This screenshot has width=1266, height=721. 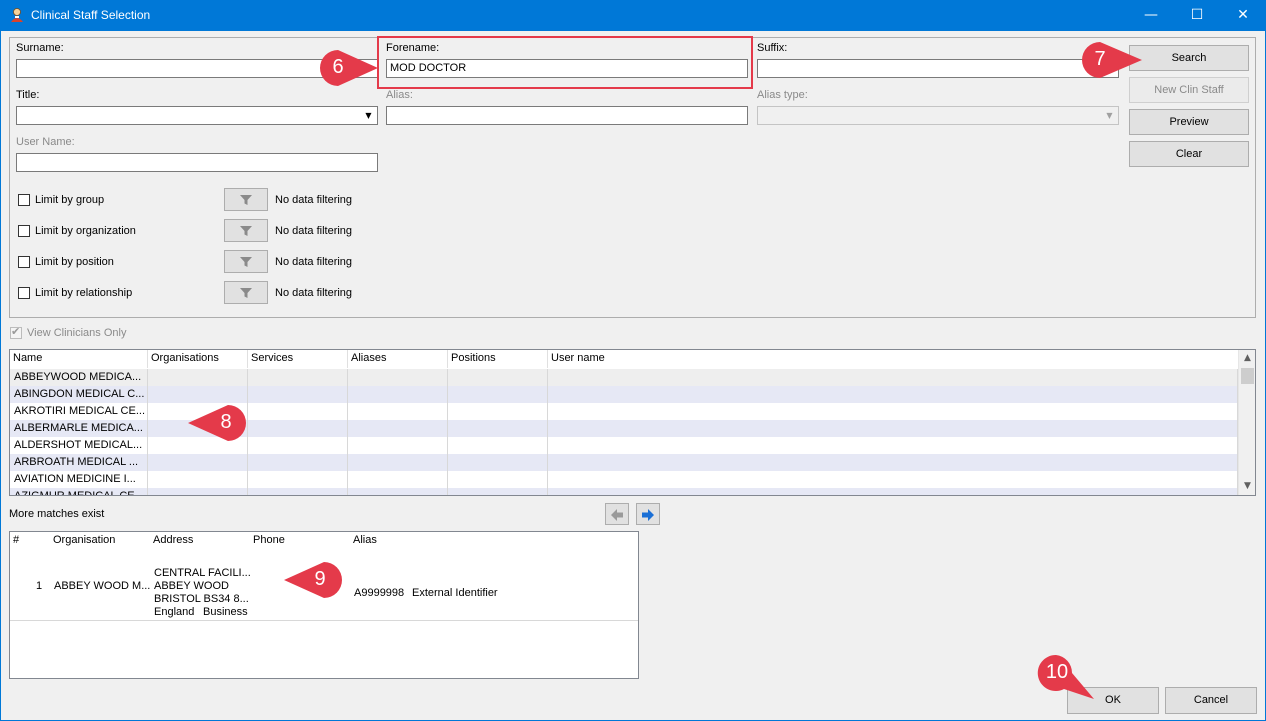 What do you see at coordinates (1189, 90) in the screenshot?
I see `new-clin-staff-button: New Clin Staff` at bounding box center [1189, 90].